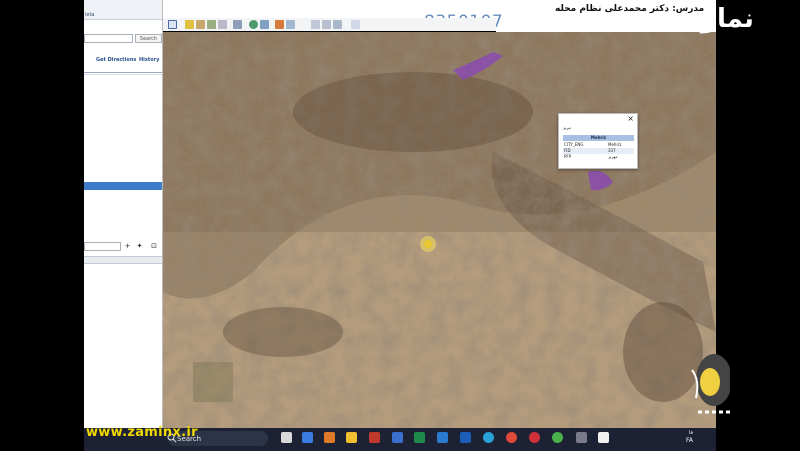 This screenshot has height=451, width=800. What do you see at coordinates (127, 246) in the screenshot?
I see `add-layer-icon: +` at bounding box center [127, 246].